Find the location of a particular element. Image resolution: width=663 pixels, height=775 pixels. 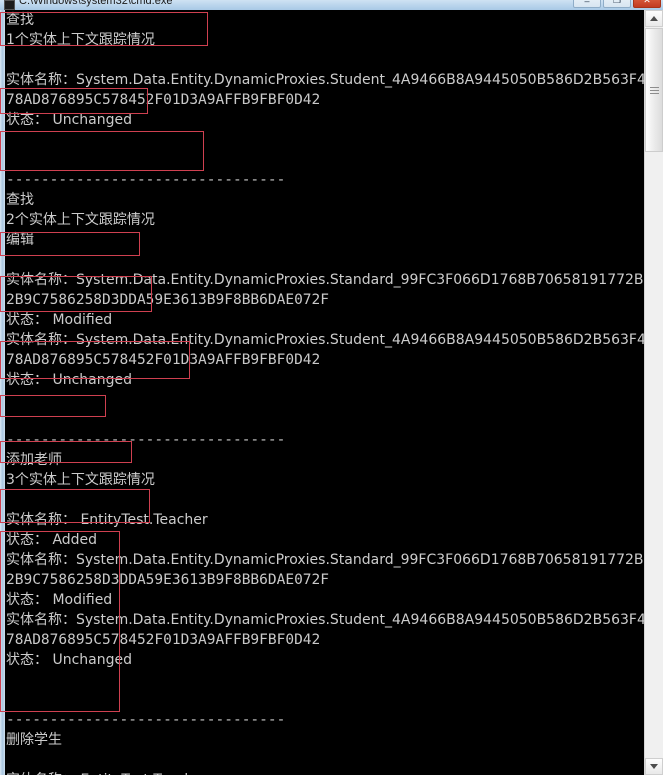

window-controls: – ❐ ✕ is located at coordinates (617, 4).